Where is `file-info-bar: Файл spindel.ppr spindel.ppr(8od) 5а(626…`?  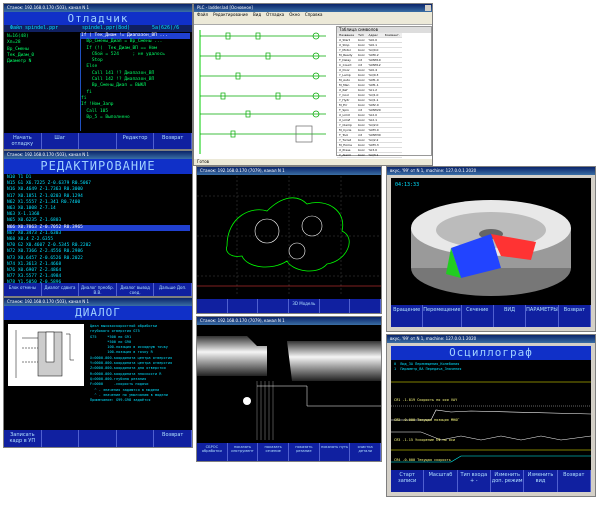
file-info-bar: Файл spindel.ppr spindel.ppr(8od) 5а(626… is located at coordinates (98, 28).